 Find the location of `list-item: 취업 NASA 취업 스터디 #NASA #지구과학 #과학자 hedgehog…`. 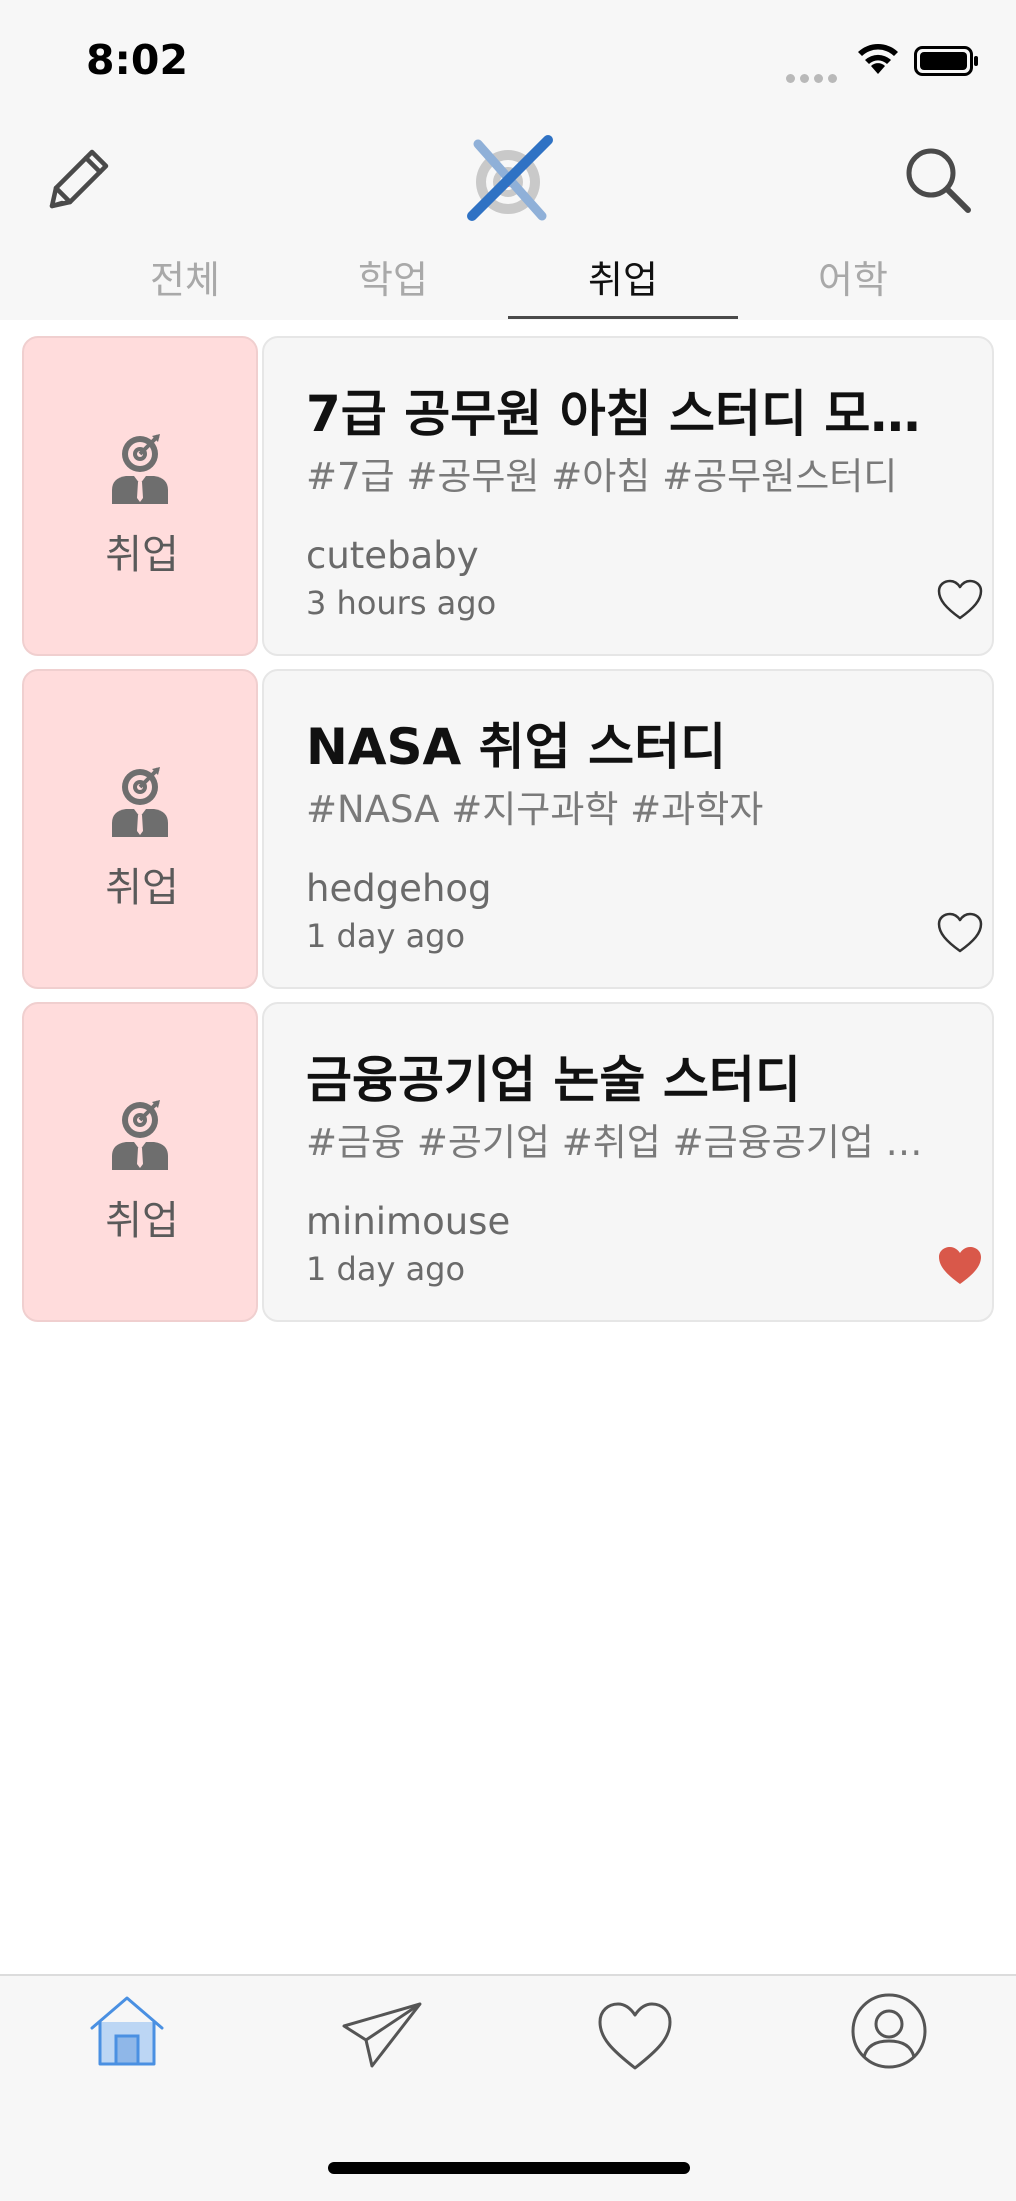

list-item: 취업 NASA 취업 스터디 #NASA #지구과학 #과학자 hedgehog… is located at coordinates (508, 829).